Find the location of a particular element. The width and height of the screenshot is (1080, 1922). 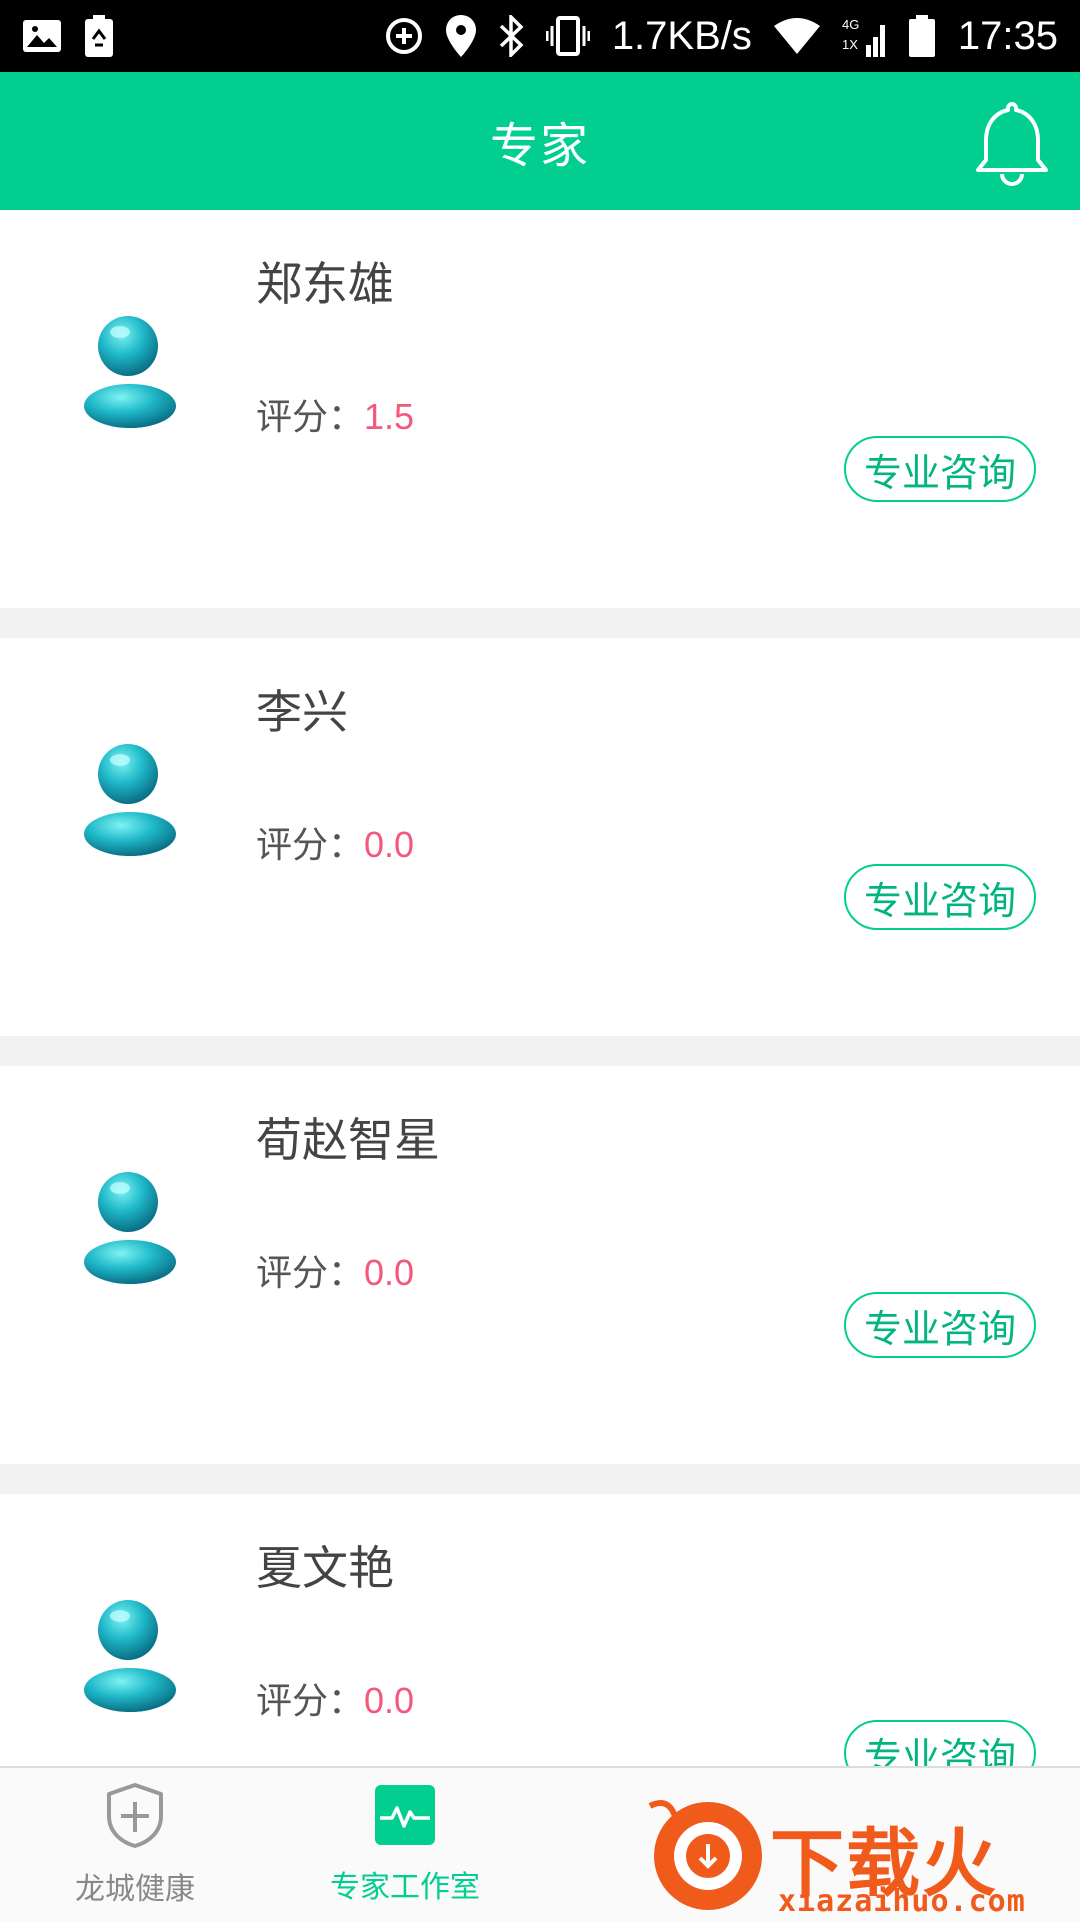

data-saver-icon is located at coordinates (404, 36).